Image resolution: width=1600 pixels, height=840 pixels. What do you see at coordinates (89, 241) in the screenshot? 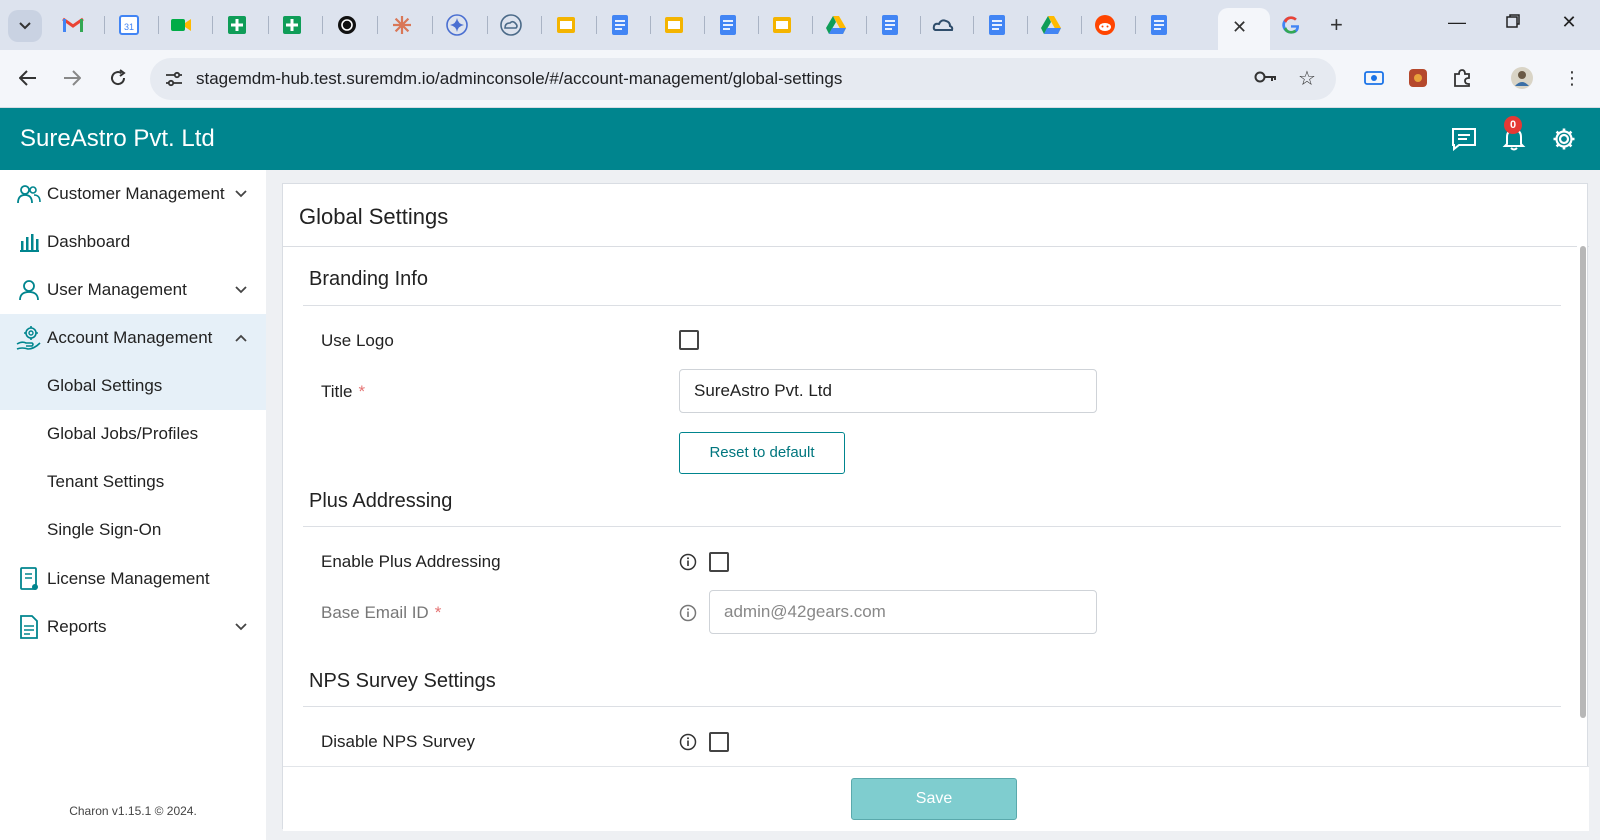
I see `sidebar-item-label: Dashboard` at bounding box center [89, 241].